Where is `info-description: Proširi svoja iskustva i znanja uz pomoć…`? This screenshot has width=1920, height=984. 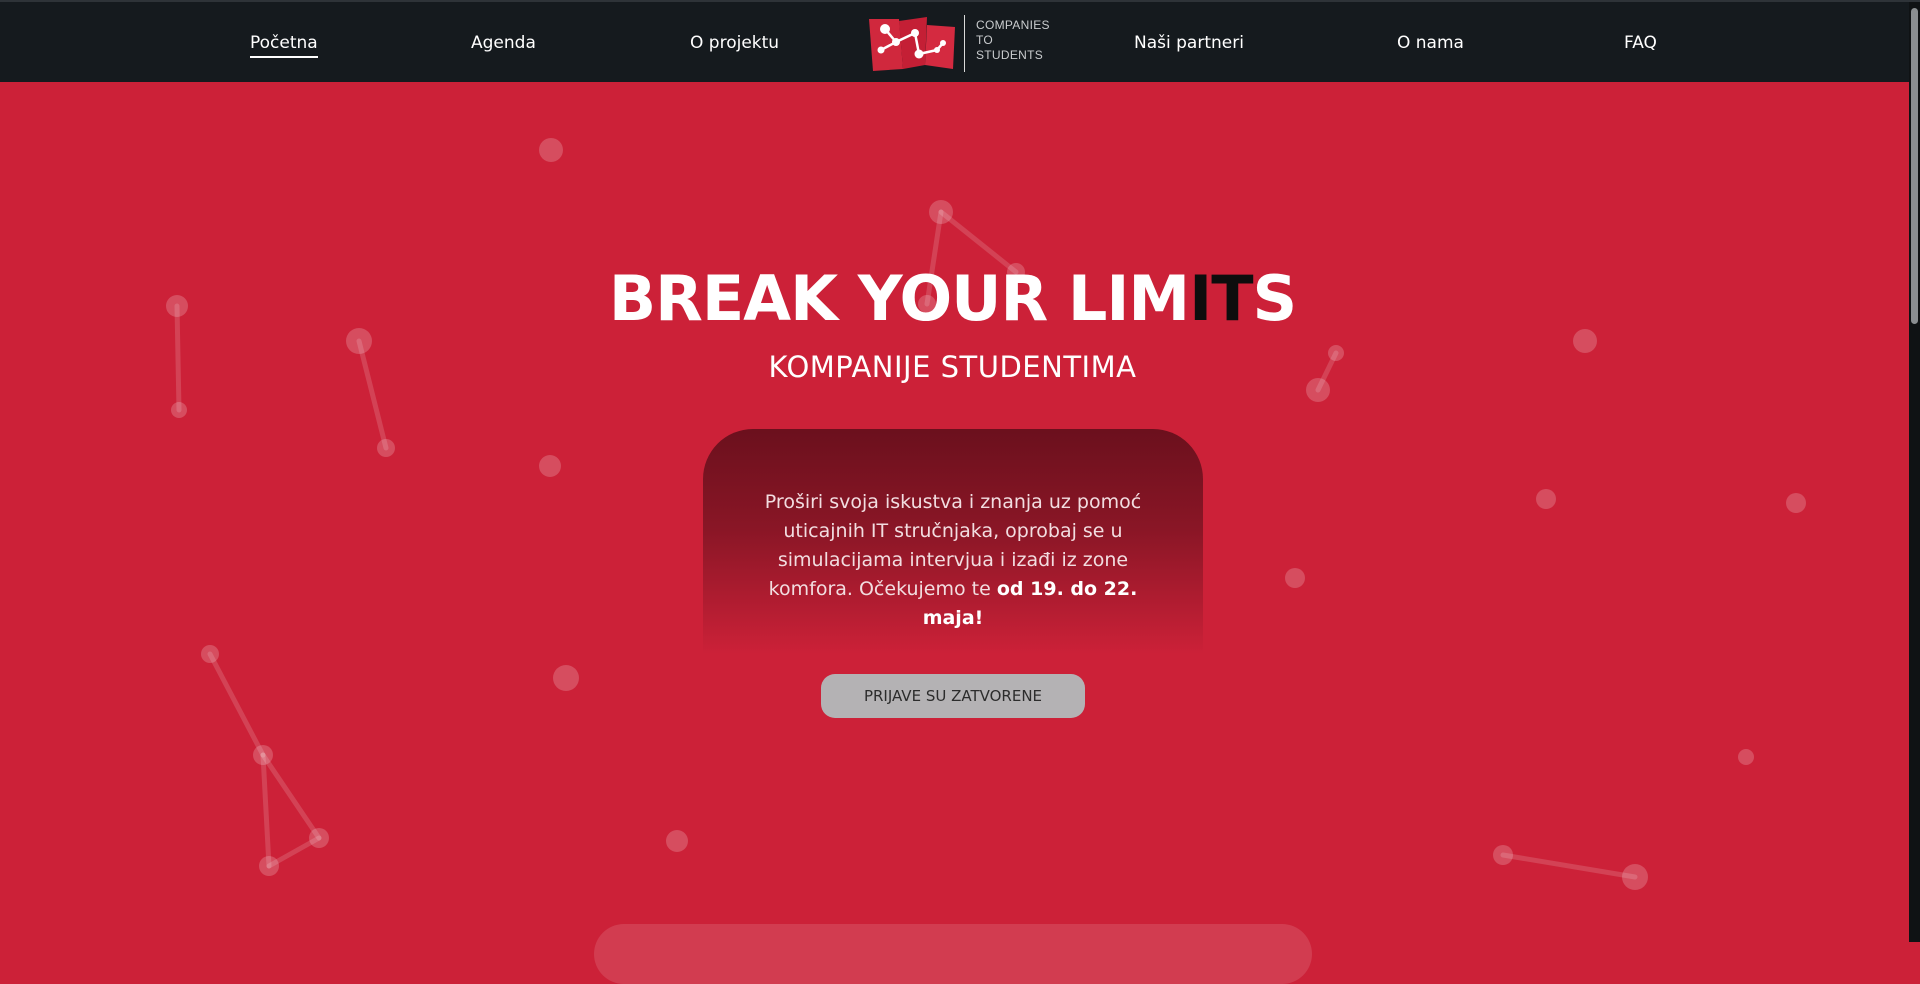
info-description: Proširi svoja iskustva i znanja uz pomoć… is located at coordinates (953, 560).